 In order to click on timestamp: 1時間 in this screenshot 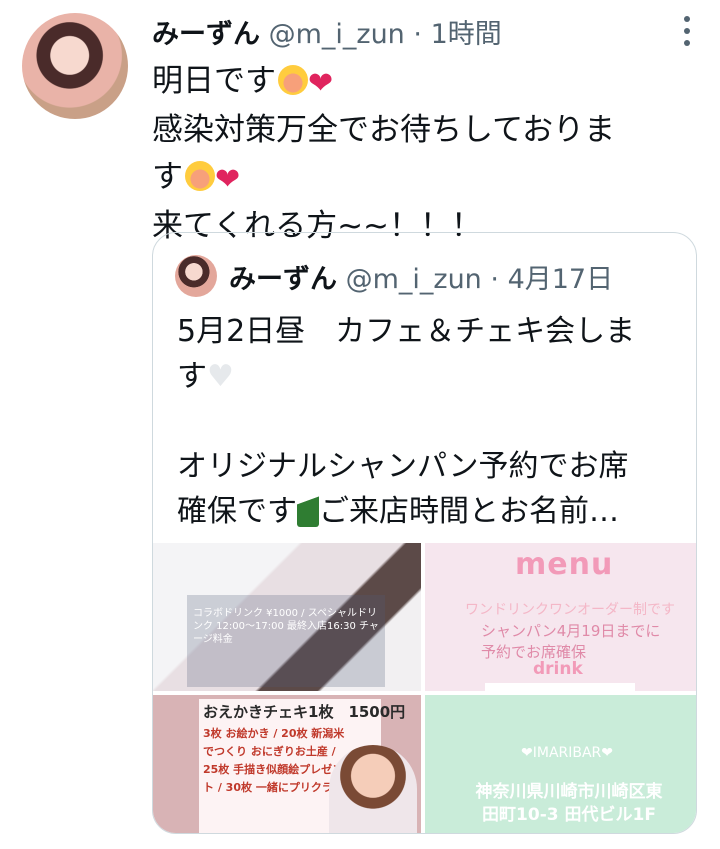, I will do `click(466, 34)`.